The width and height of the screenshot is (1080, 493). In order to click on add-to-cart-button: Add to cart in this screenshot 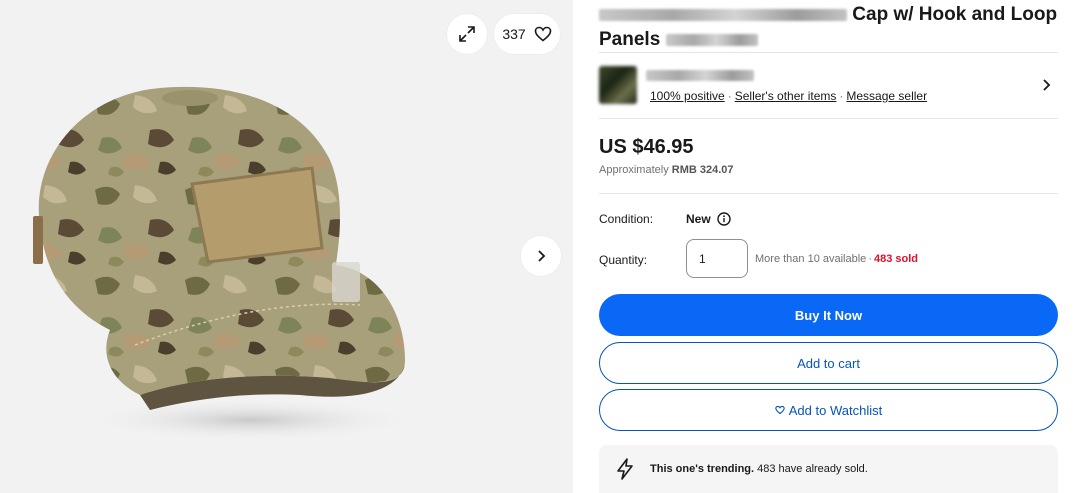, I will do `click(828, 363)`.